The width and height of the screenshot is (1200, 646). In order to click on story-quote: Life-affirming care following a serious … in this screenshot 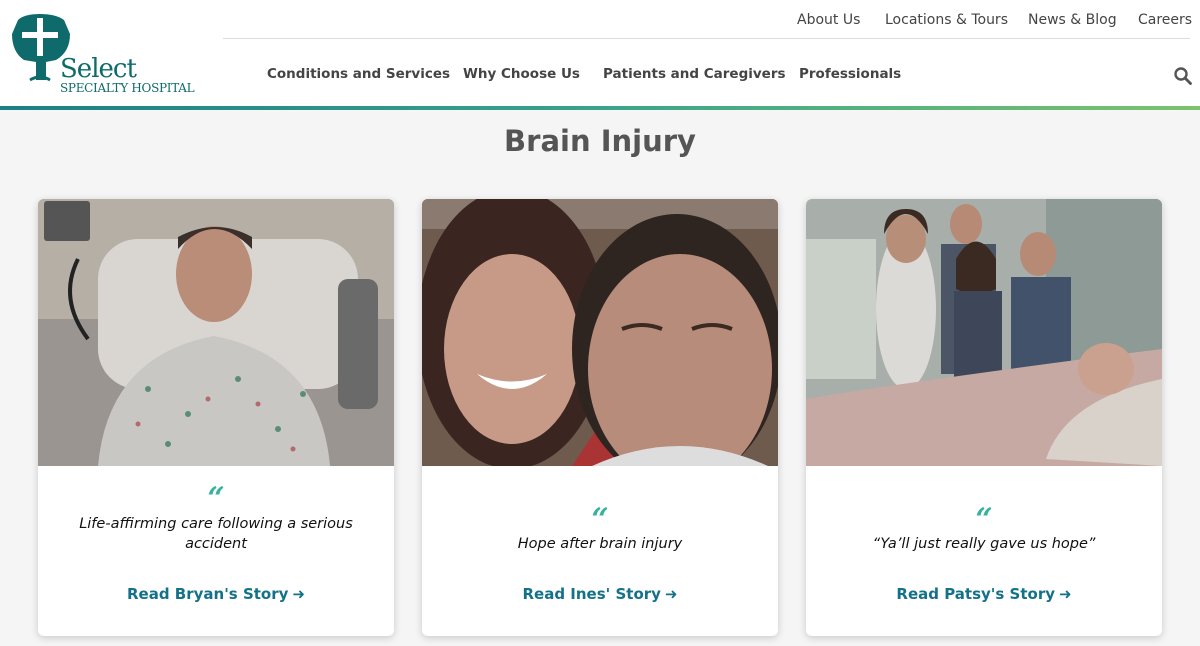, I will do `click(216, 534)`.